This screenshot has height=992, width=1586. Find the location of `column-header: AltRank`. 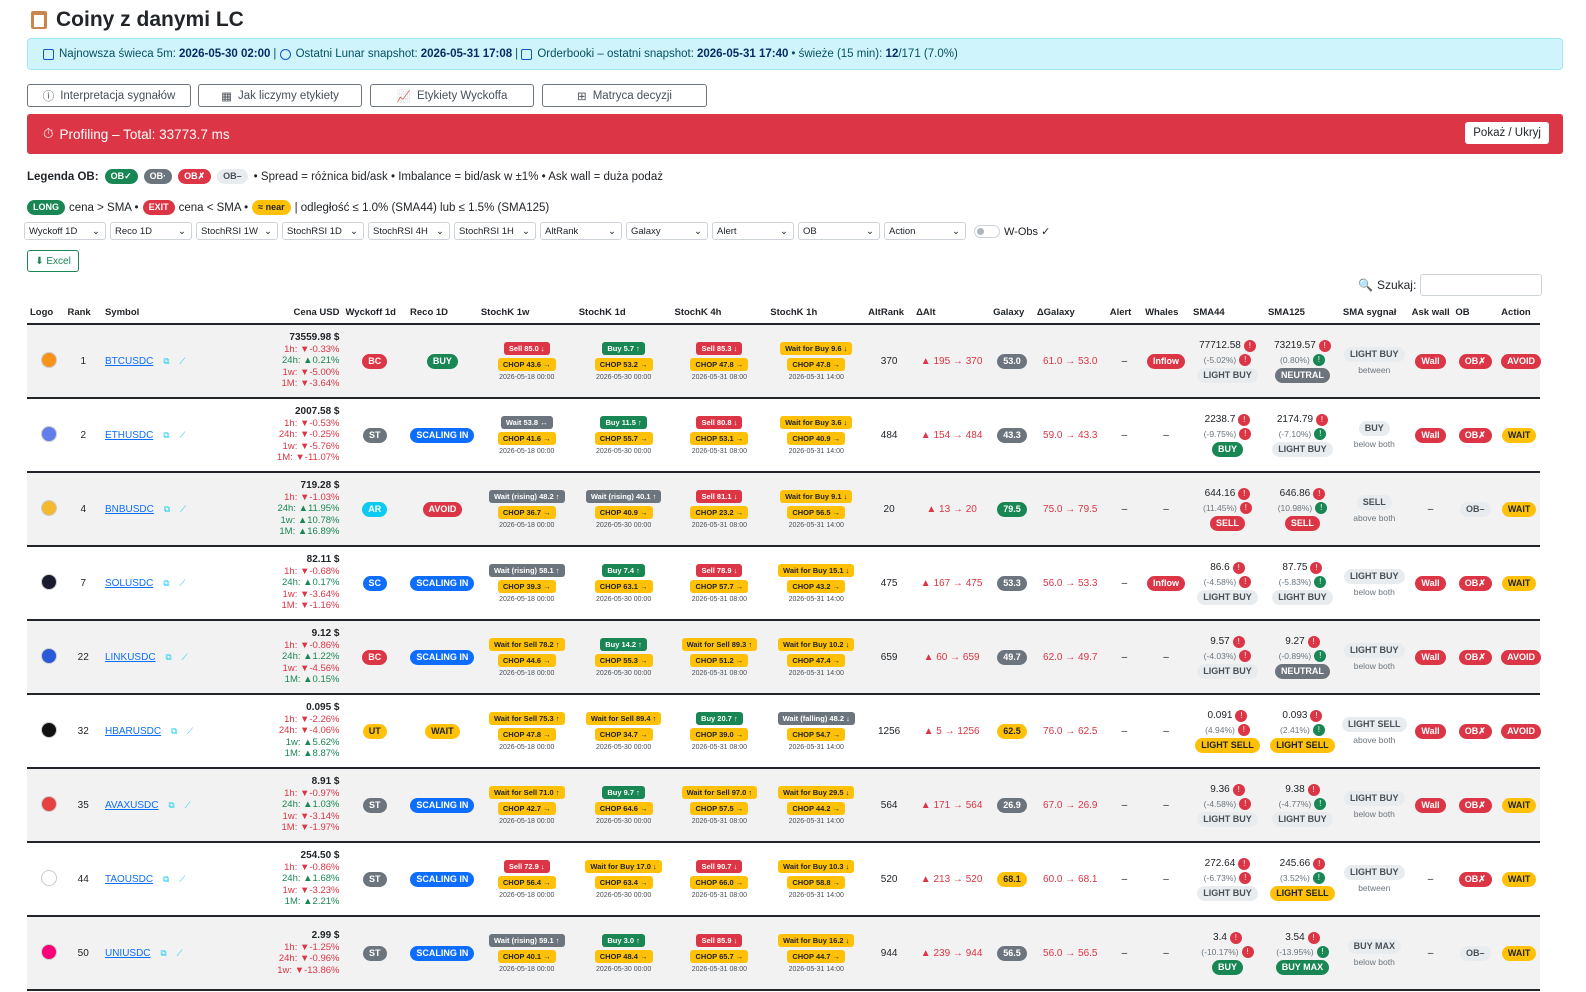

column-header: AltRank is located at coordinates (889, 313).